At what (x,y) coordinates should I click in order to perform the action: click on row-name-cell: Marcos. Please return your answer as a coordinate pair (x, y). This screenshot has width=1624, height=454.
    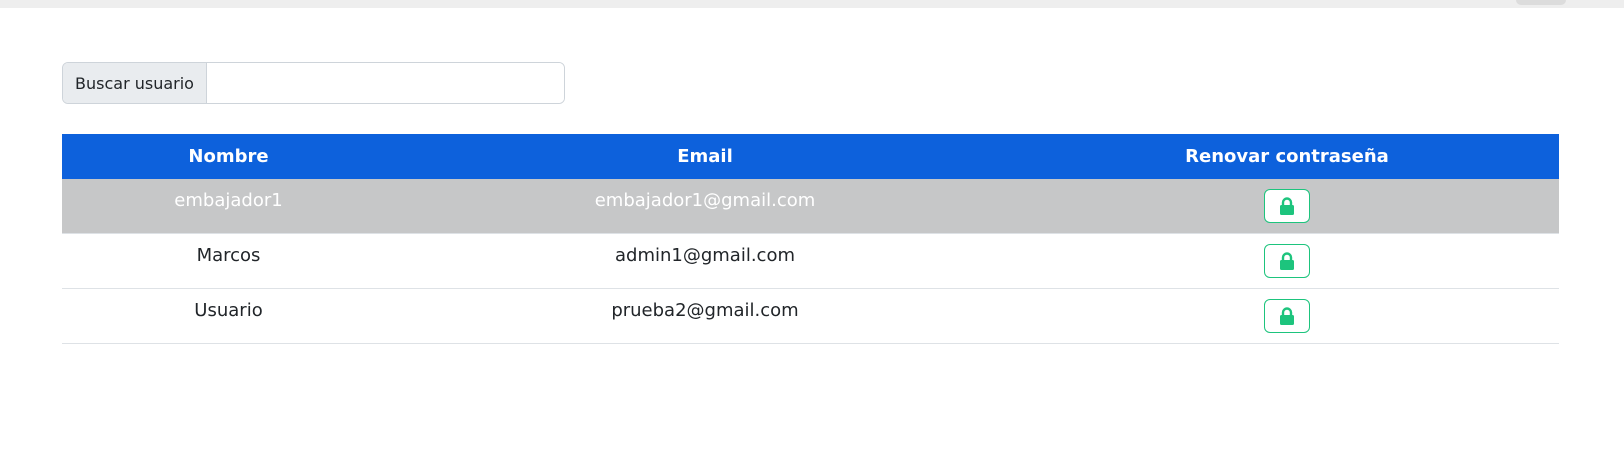
    Looking at the image, I should click on (228, 261).